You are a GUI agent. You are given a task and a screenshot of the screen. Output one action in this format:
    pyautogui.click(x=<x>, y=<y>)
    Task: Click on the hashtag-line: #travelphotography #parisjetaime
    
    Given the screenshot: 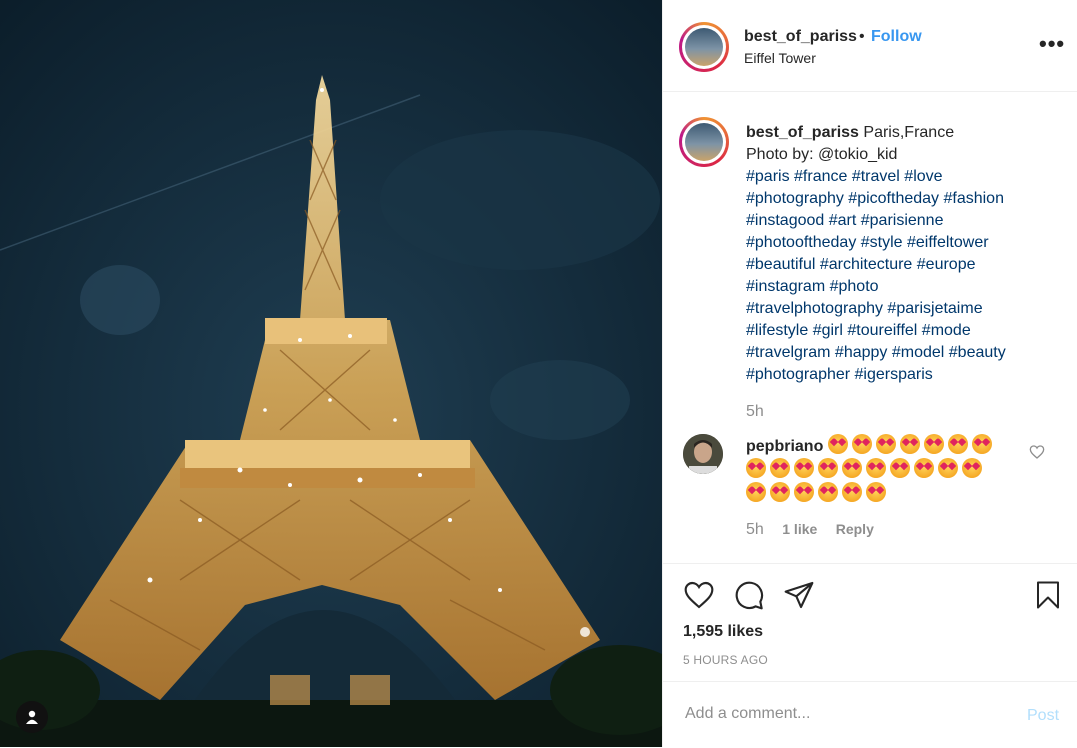 What is the action you would take?
    pyautogui.click(x=906, y=309)
    